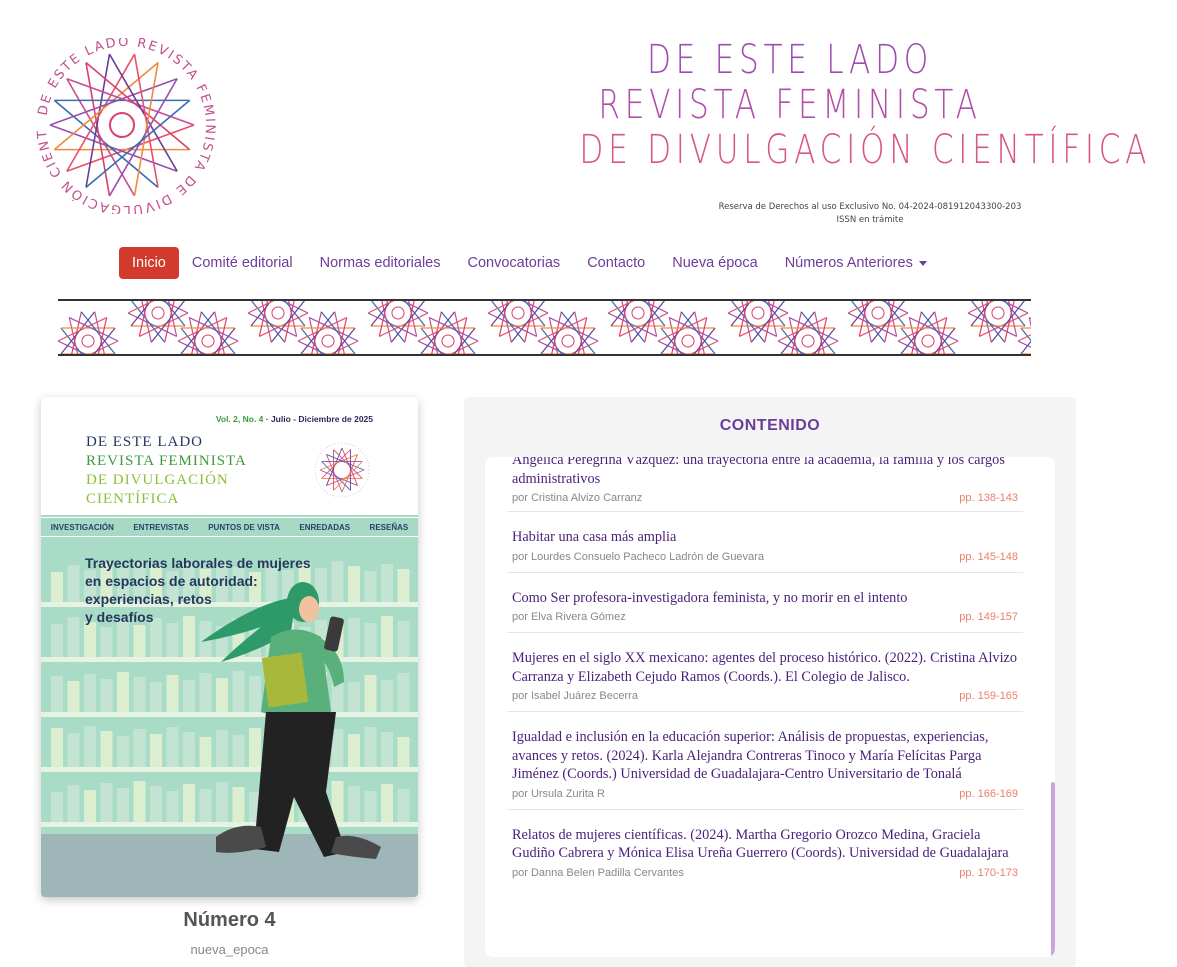  Describe the element at coordinates (616, 263) in the screenshot. I see `nav-contacto: Contacto` at that location.